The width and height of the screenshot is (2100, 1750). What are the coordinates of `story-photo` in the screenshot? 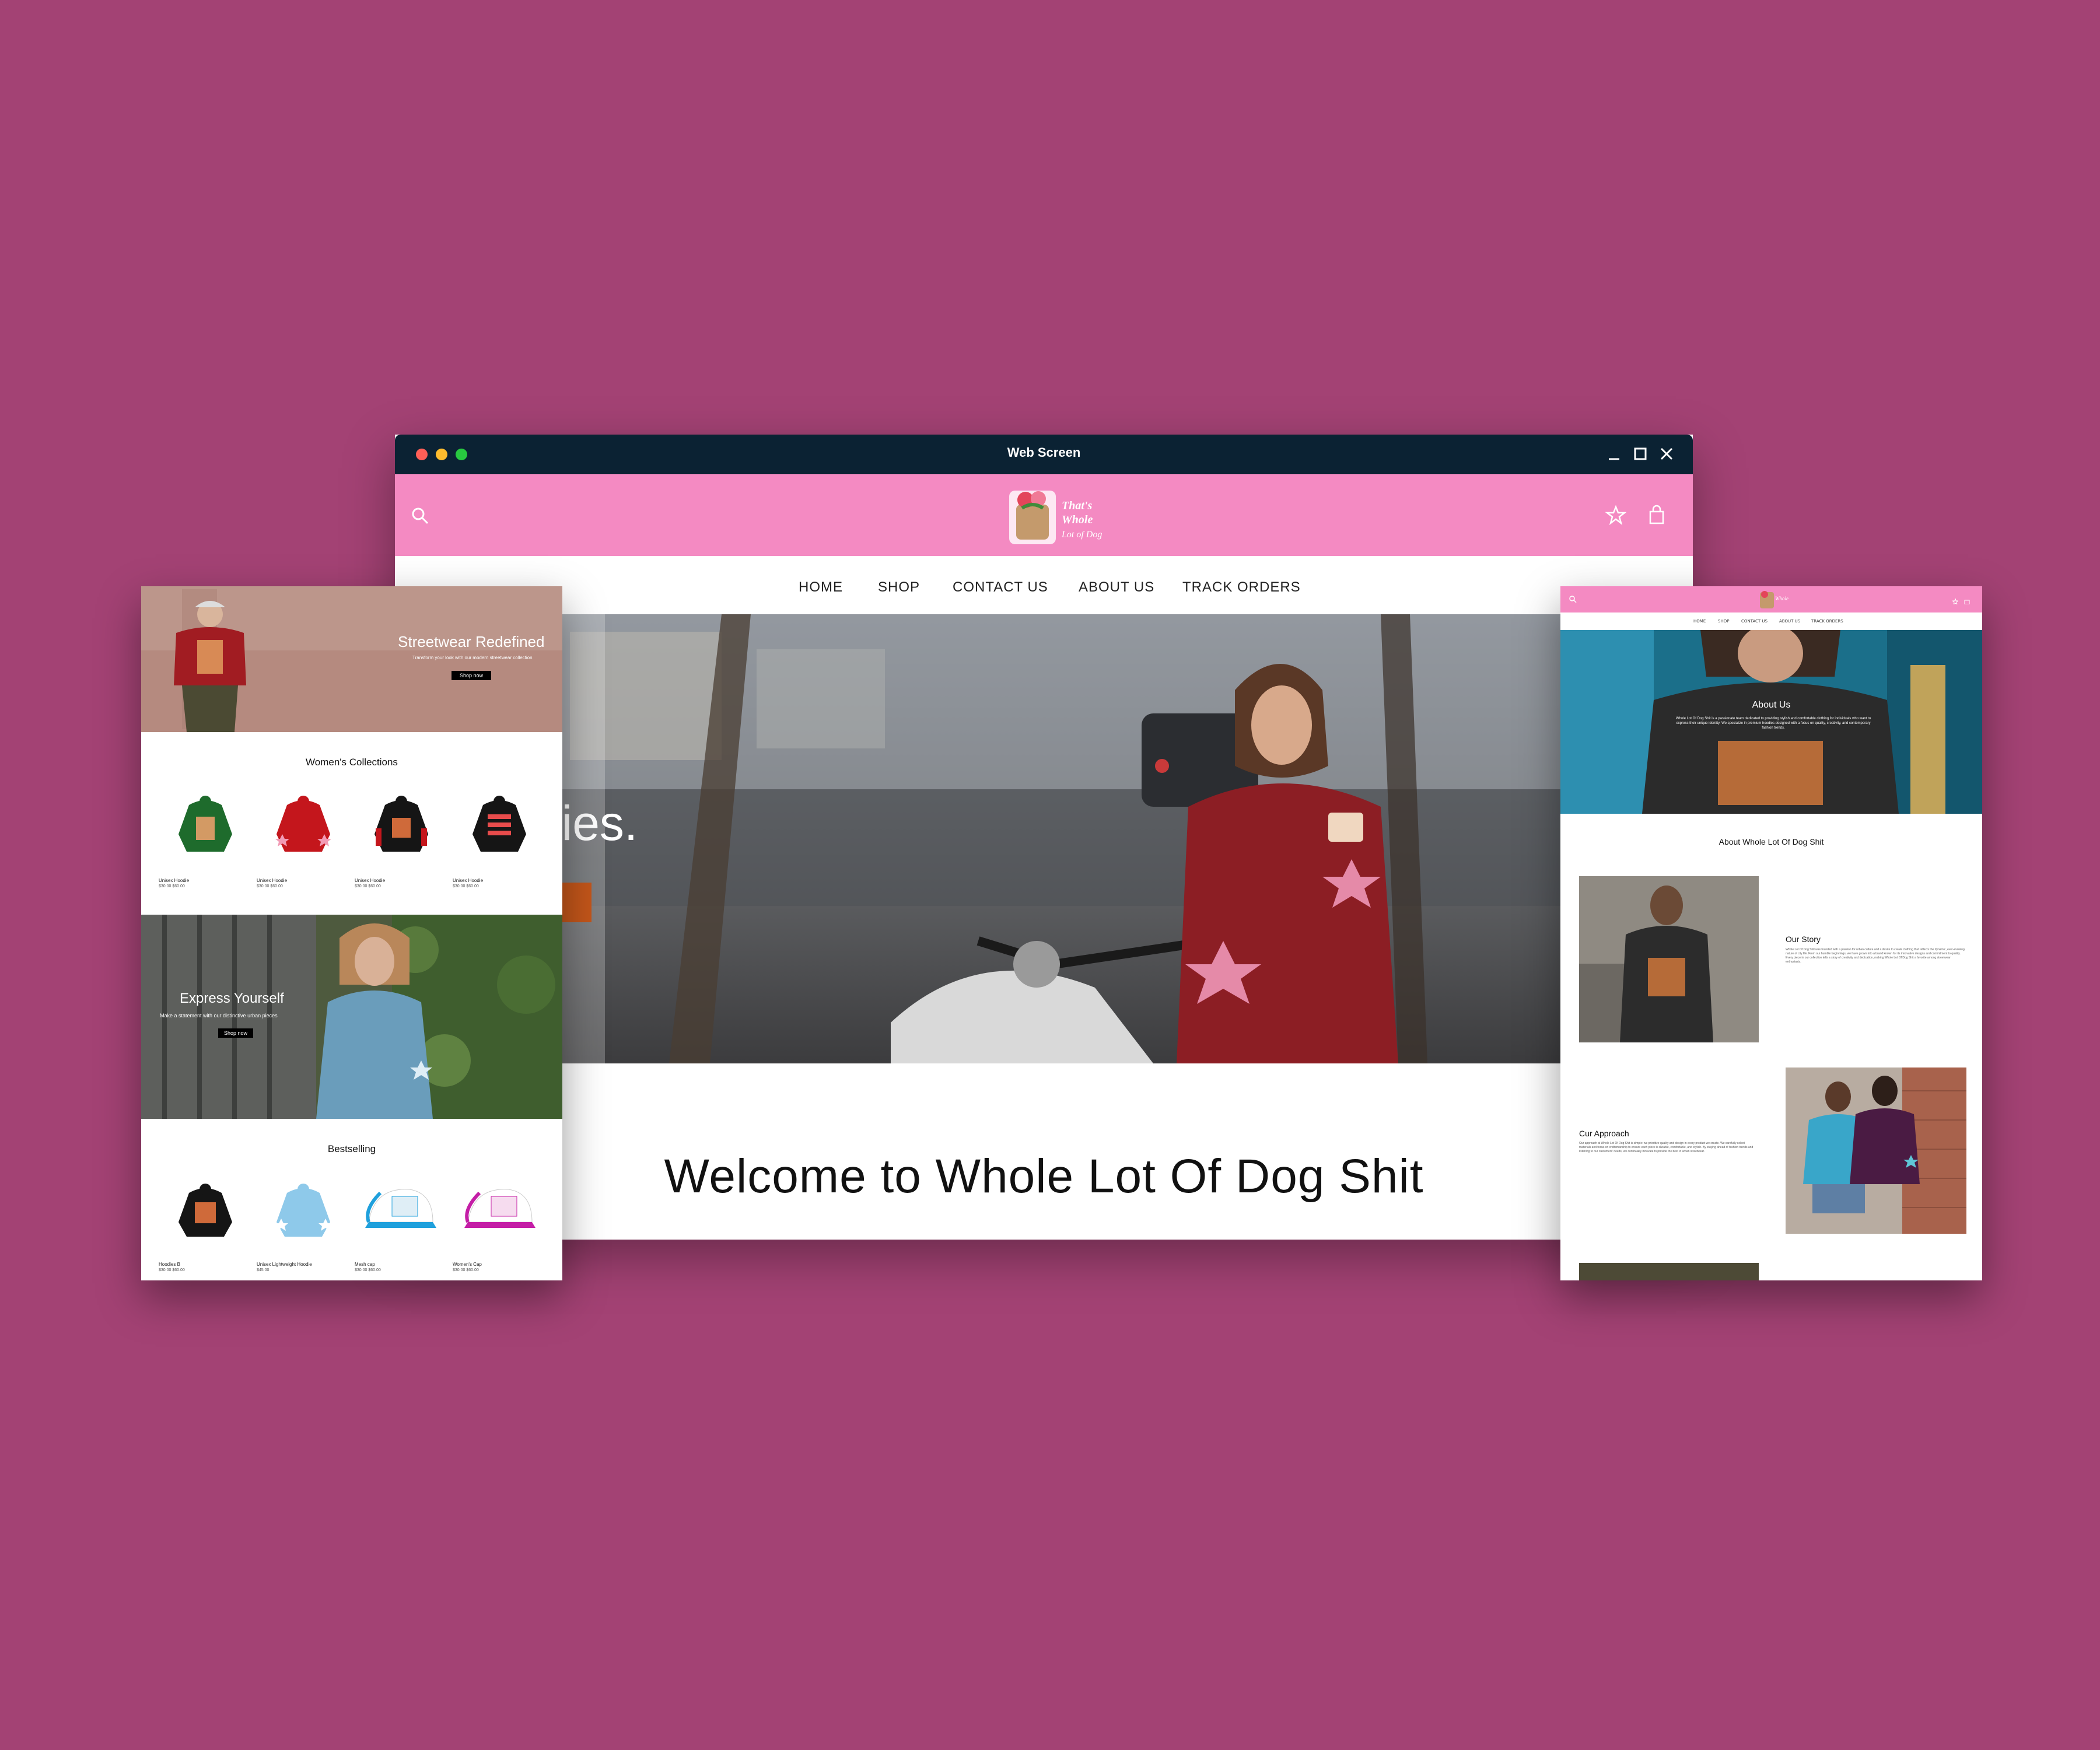 It's located at (1669, 959).